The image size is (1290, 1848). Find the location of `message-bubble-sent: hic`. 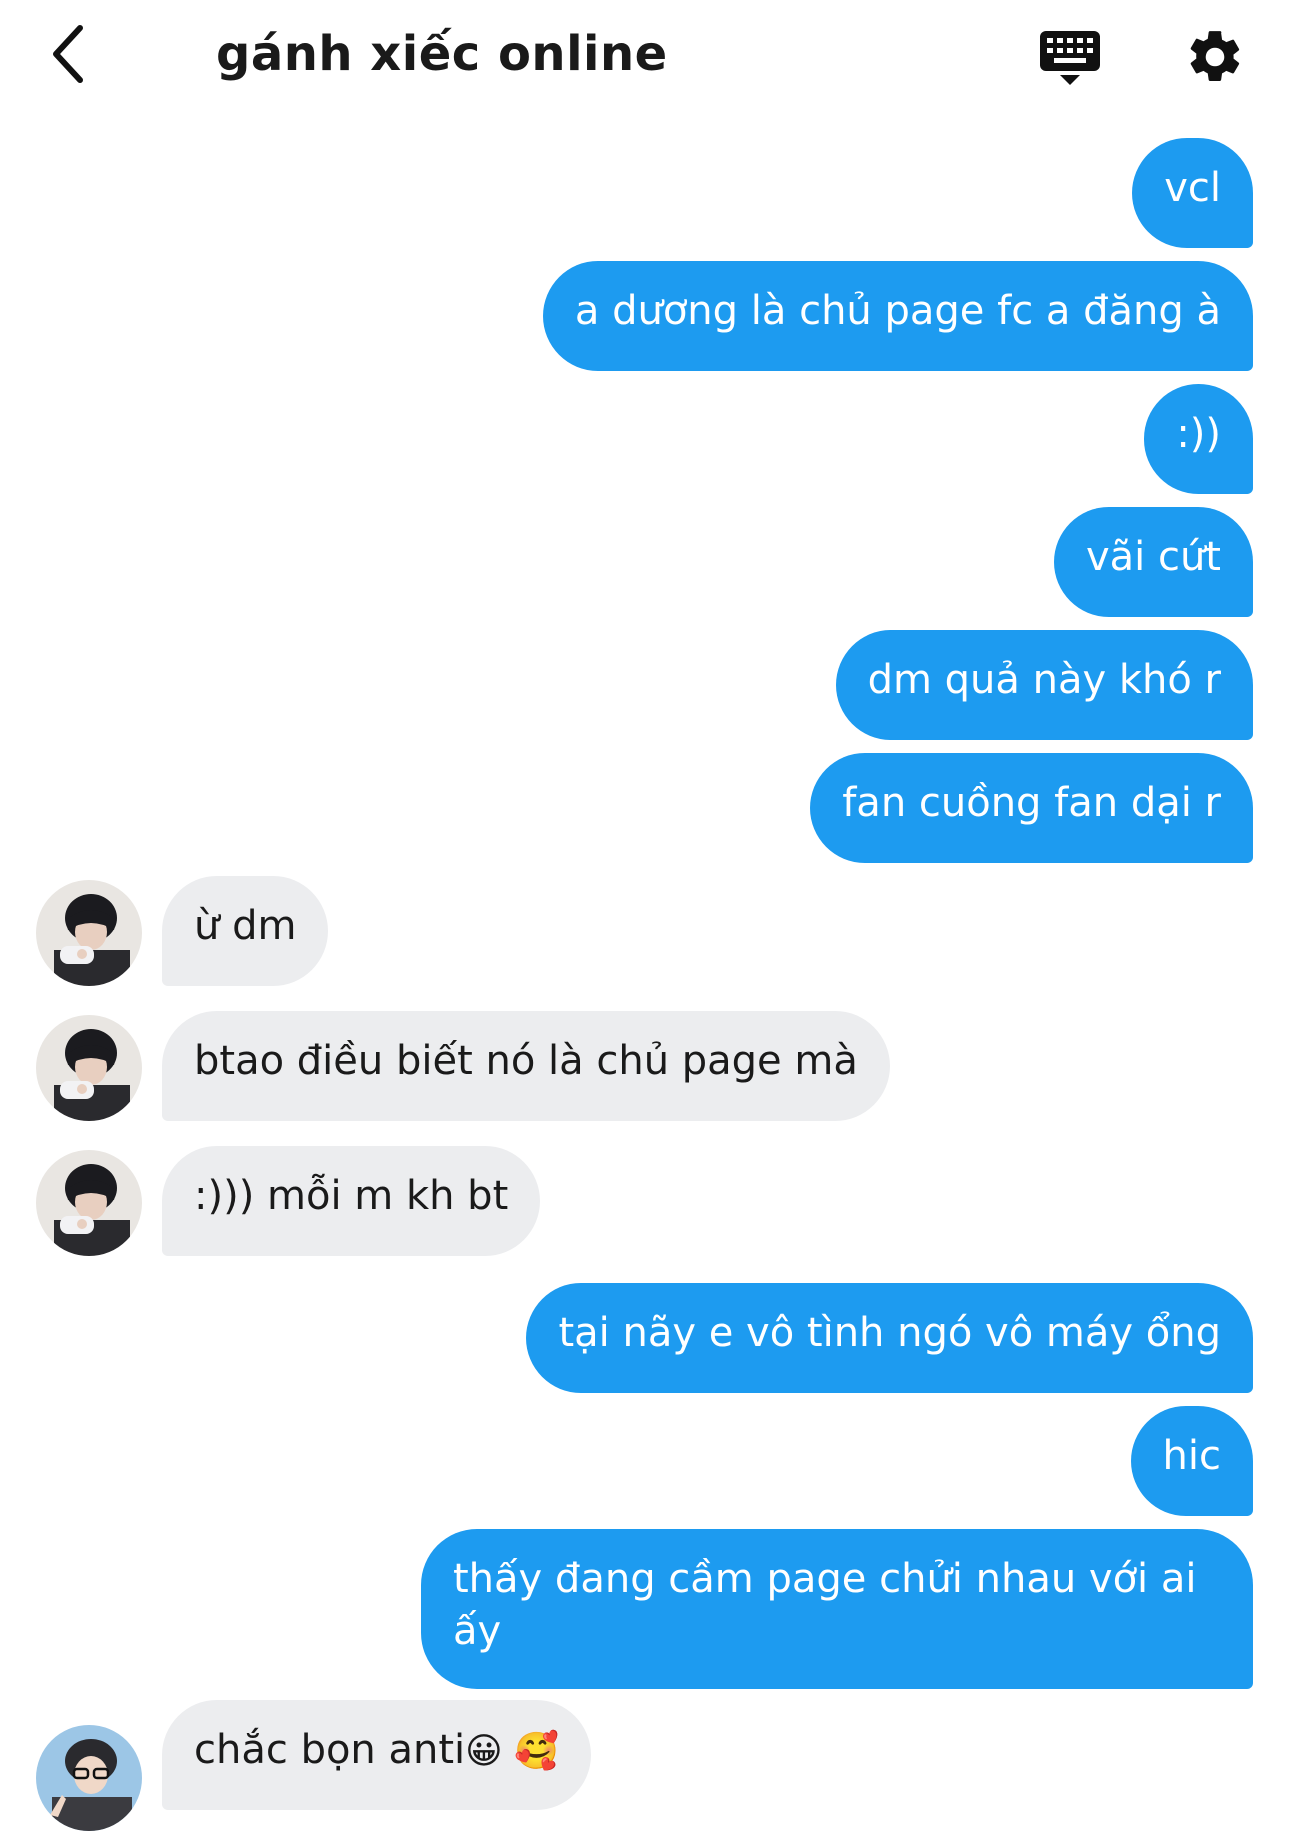

message-bubble-sent: hic is located at coordinates (1191, 1461).